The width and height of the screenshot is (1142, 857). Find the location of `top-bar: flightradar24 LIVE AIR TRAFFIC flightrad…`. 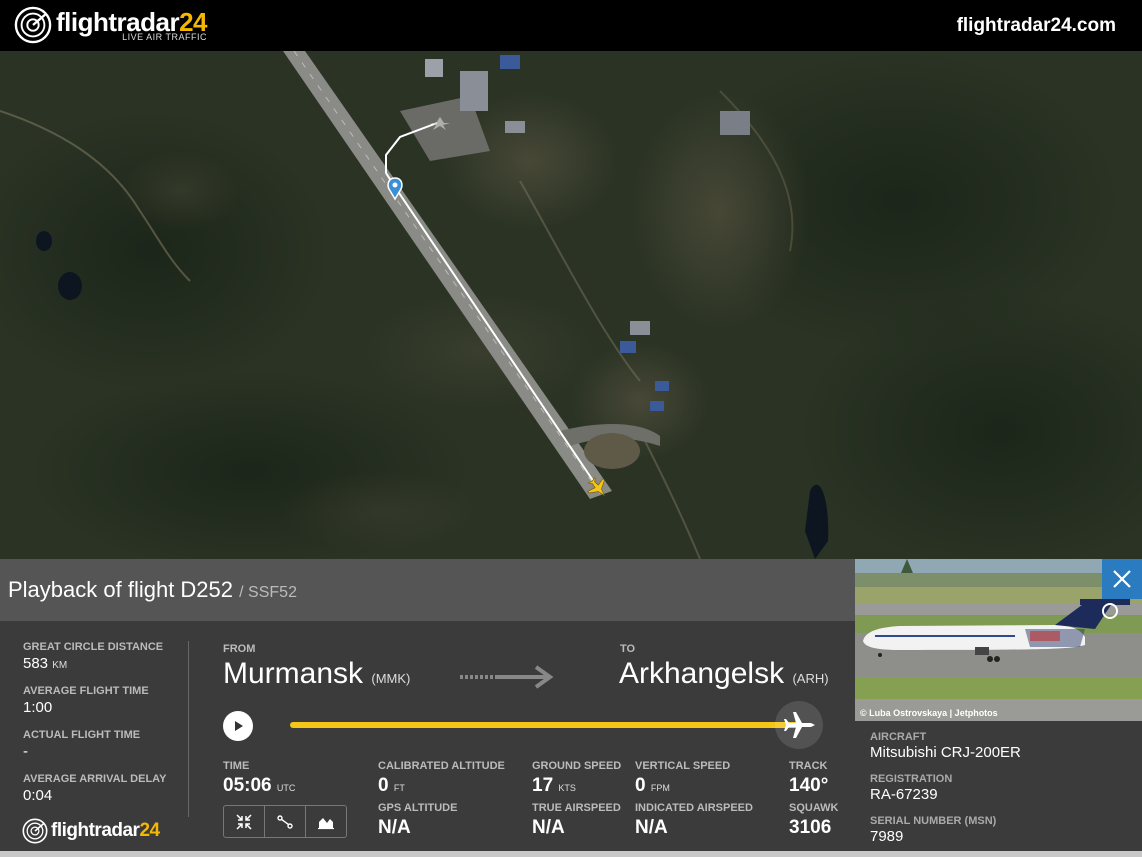

top-bar: flightradar24 LIVE AIR TRAFFIC flightrad… is located at coordinates (571, 25).